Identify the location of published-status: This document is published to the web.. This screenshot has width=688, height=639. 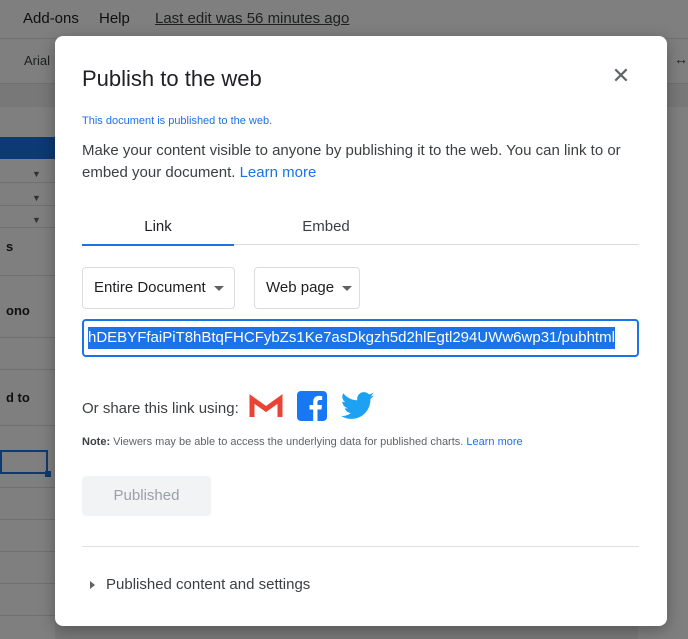
(177, 121).